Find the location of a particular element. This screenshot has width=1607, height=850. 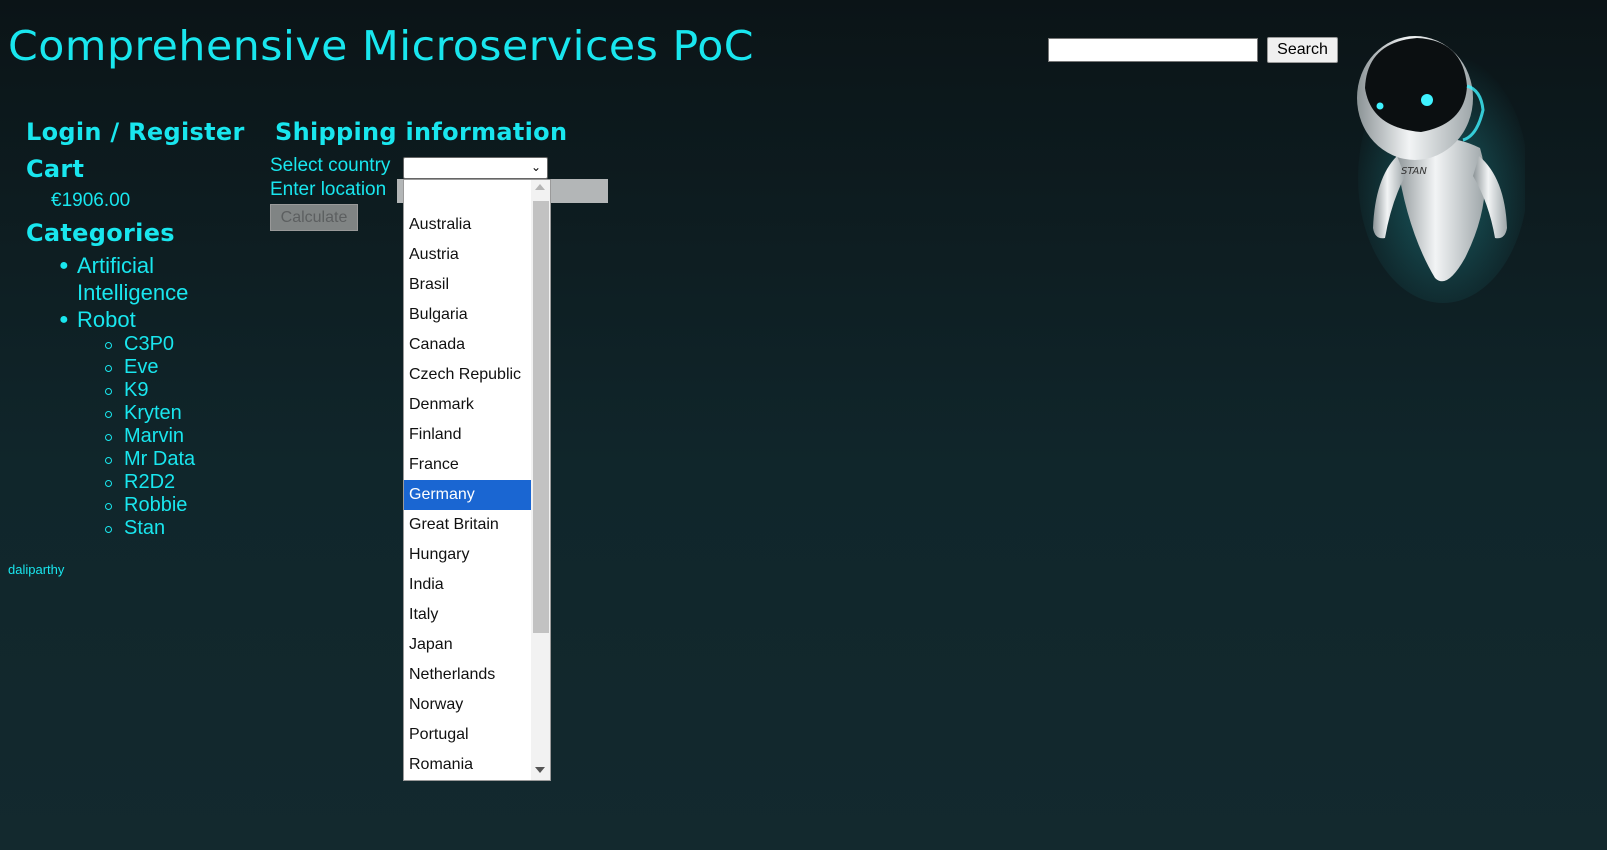

robot-badge-text: STAN is located at coordinates (1414, 171).